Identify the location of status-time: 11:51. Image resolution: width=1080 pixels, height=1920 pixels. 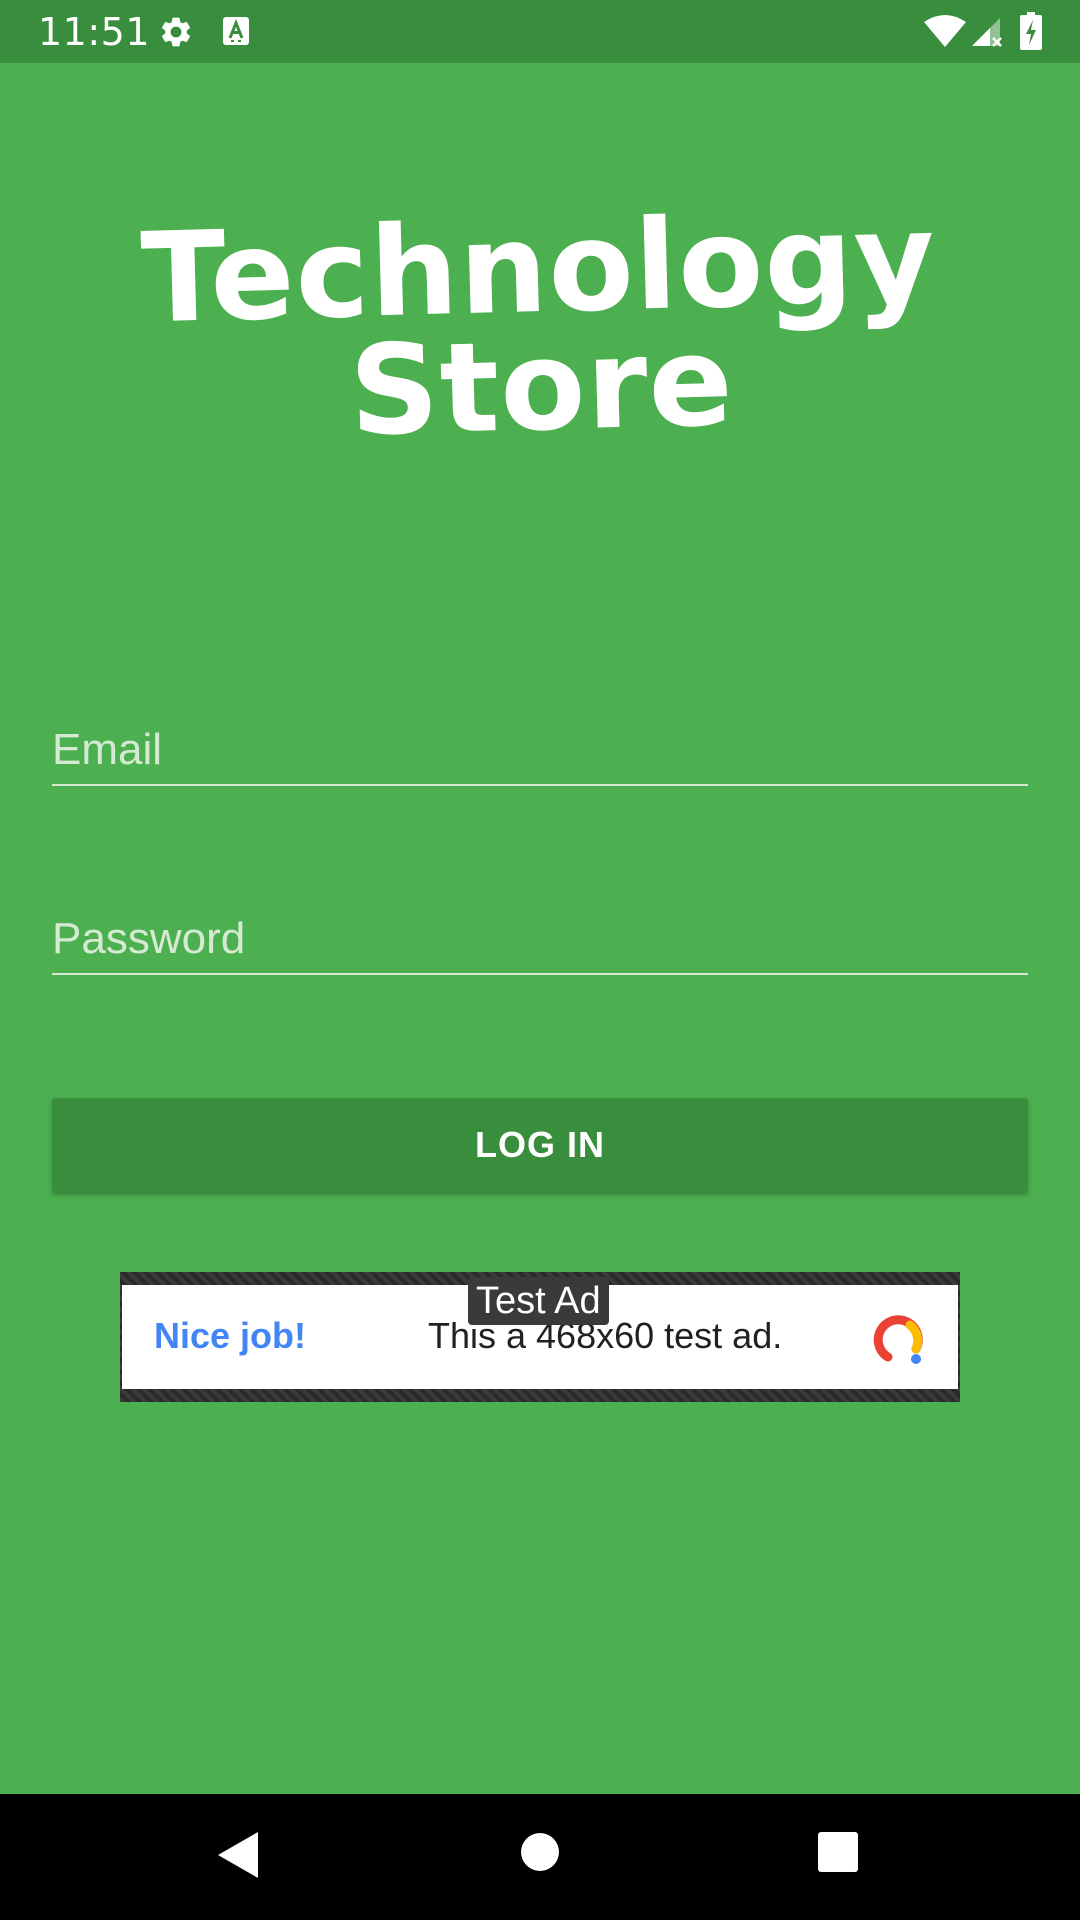
(94, 32).